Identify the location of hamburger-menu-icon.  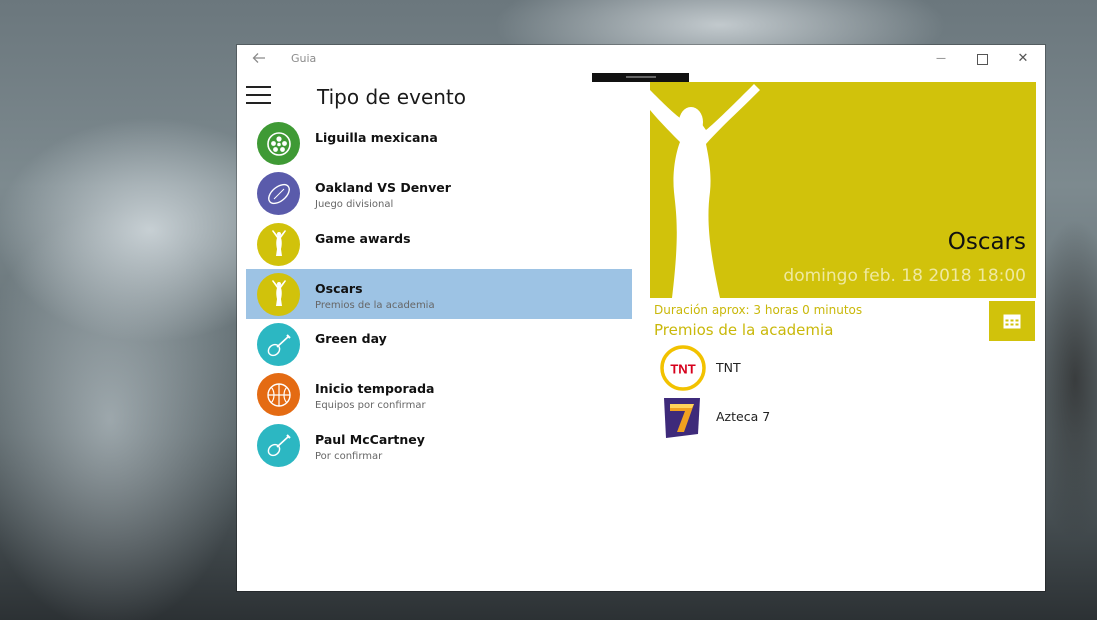
(258, 95).